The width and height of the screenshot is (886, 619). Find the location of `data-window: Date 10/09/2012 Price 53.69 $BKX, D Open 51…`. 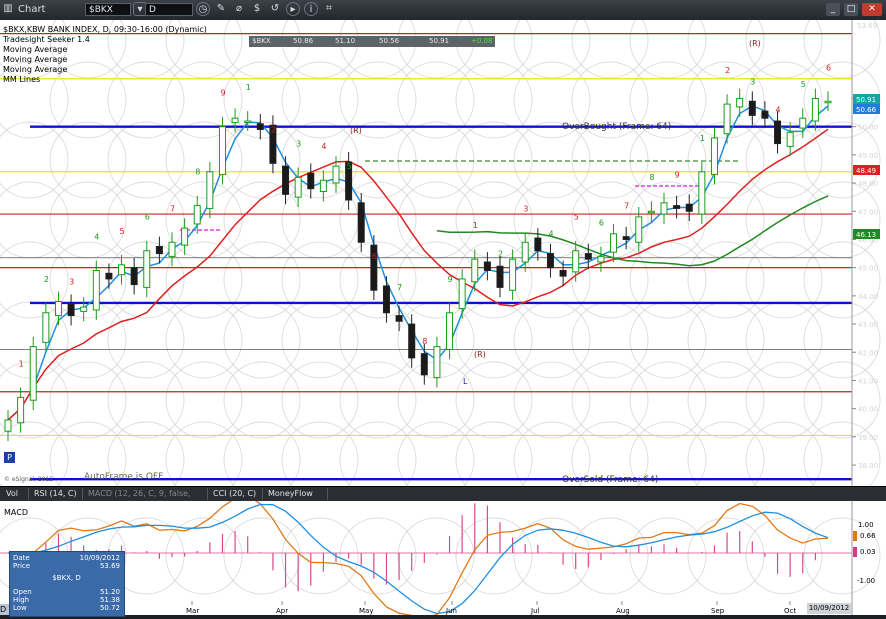

data-window: Date 10/09/2012 Price 53.69 $BKX, D Open 51… is located at coordinates (67, 584).